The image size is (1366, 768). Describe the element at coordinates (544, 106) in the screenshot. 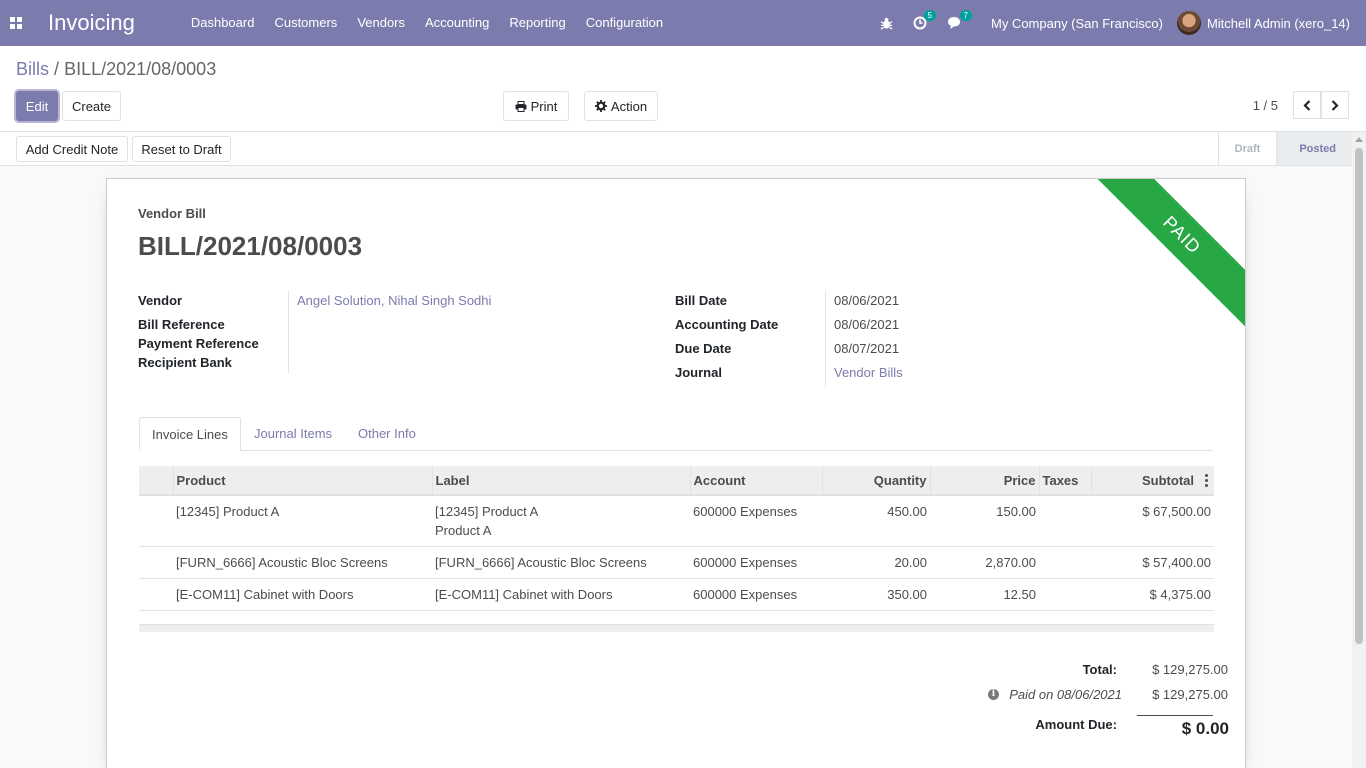

I see `print-label: Print` at that location.